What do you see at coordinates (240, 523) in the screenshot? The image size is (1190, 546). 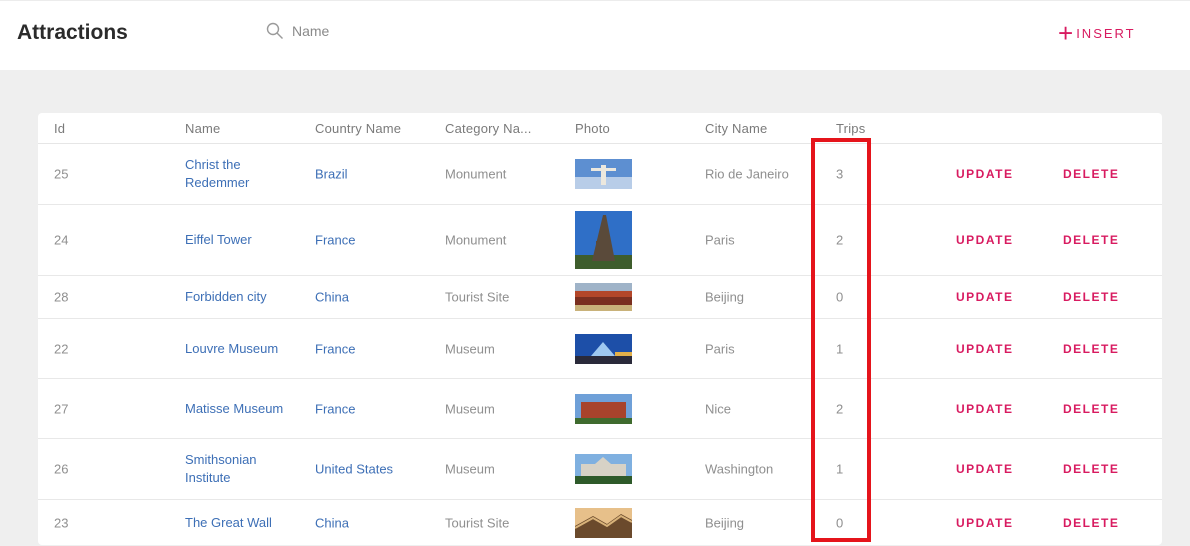 I see `cell-name-link: The Great Wall` at bounding box center [240, 523].